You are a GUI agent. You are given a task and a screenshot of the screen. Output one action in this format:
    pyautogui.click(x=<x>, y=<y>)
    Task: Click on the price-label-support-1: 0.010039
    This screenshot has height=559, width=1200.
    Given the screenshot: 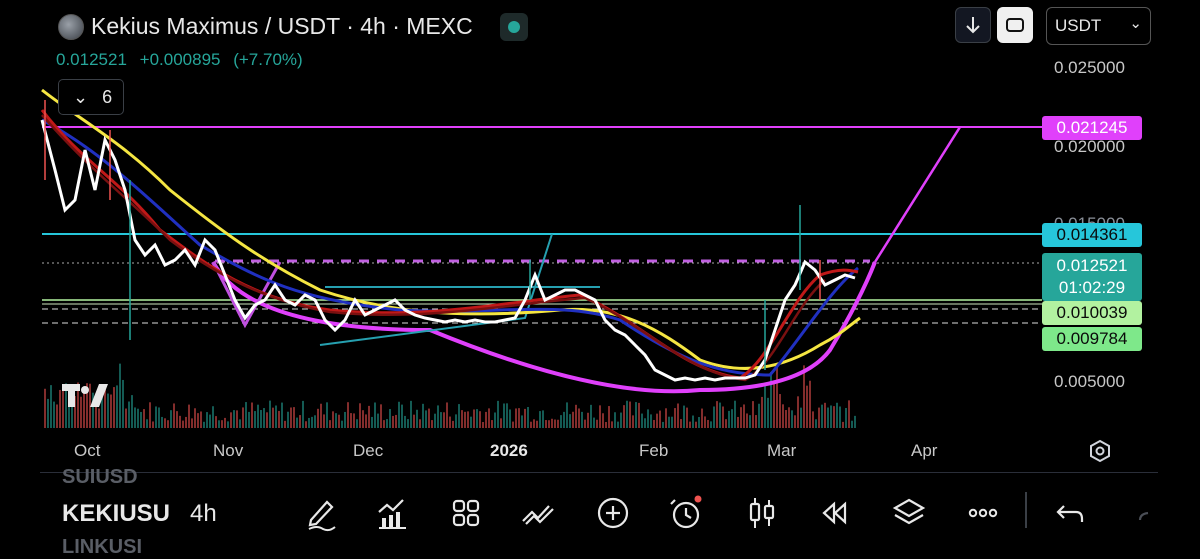 What is the action you would take?
    pyautogui.click(x=1092, y=313)
    